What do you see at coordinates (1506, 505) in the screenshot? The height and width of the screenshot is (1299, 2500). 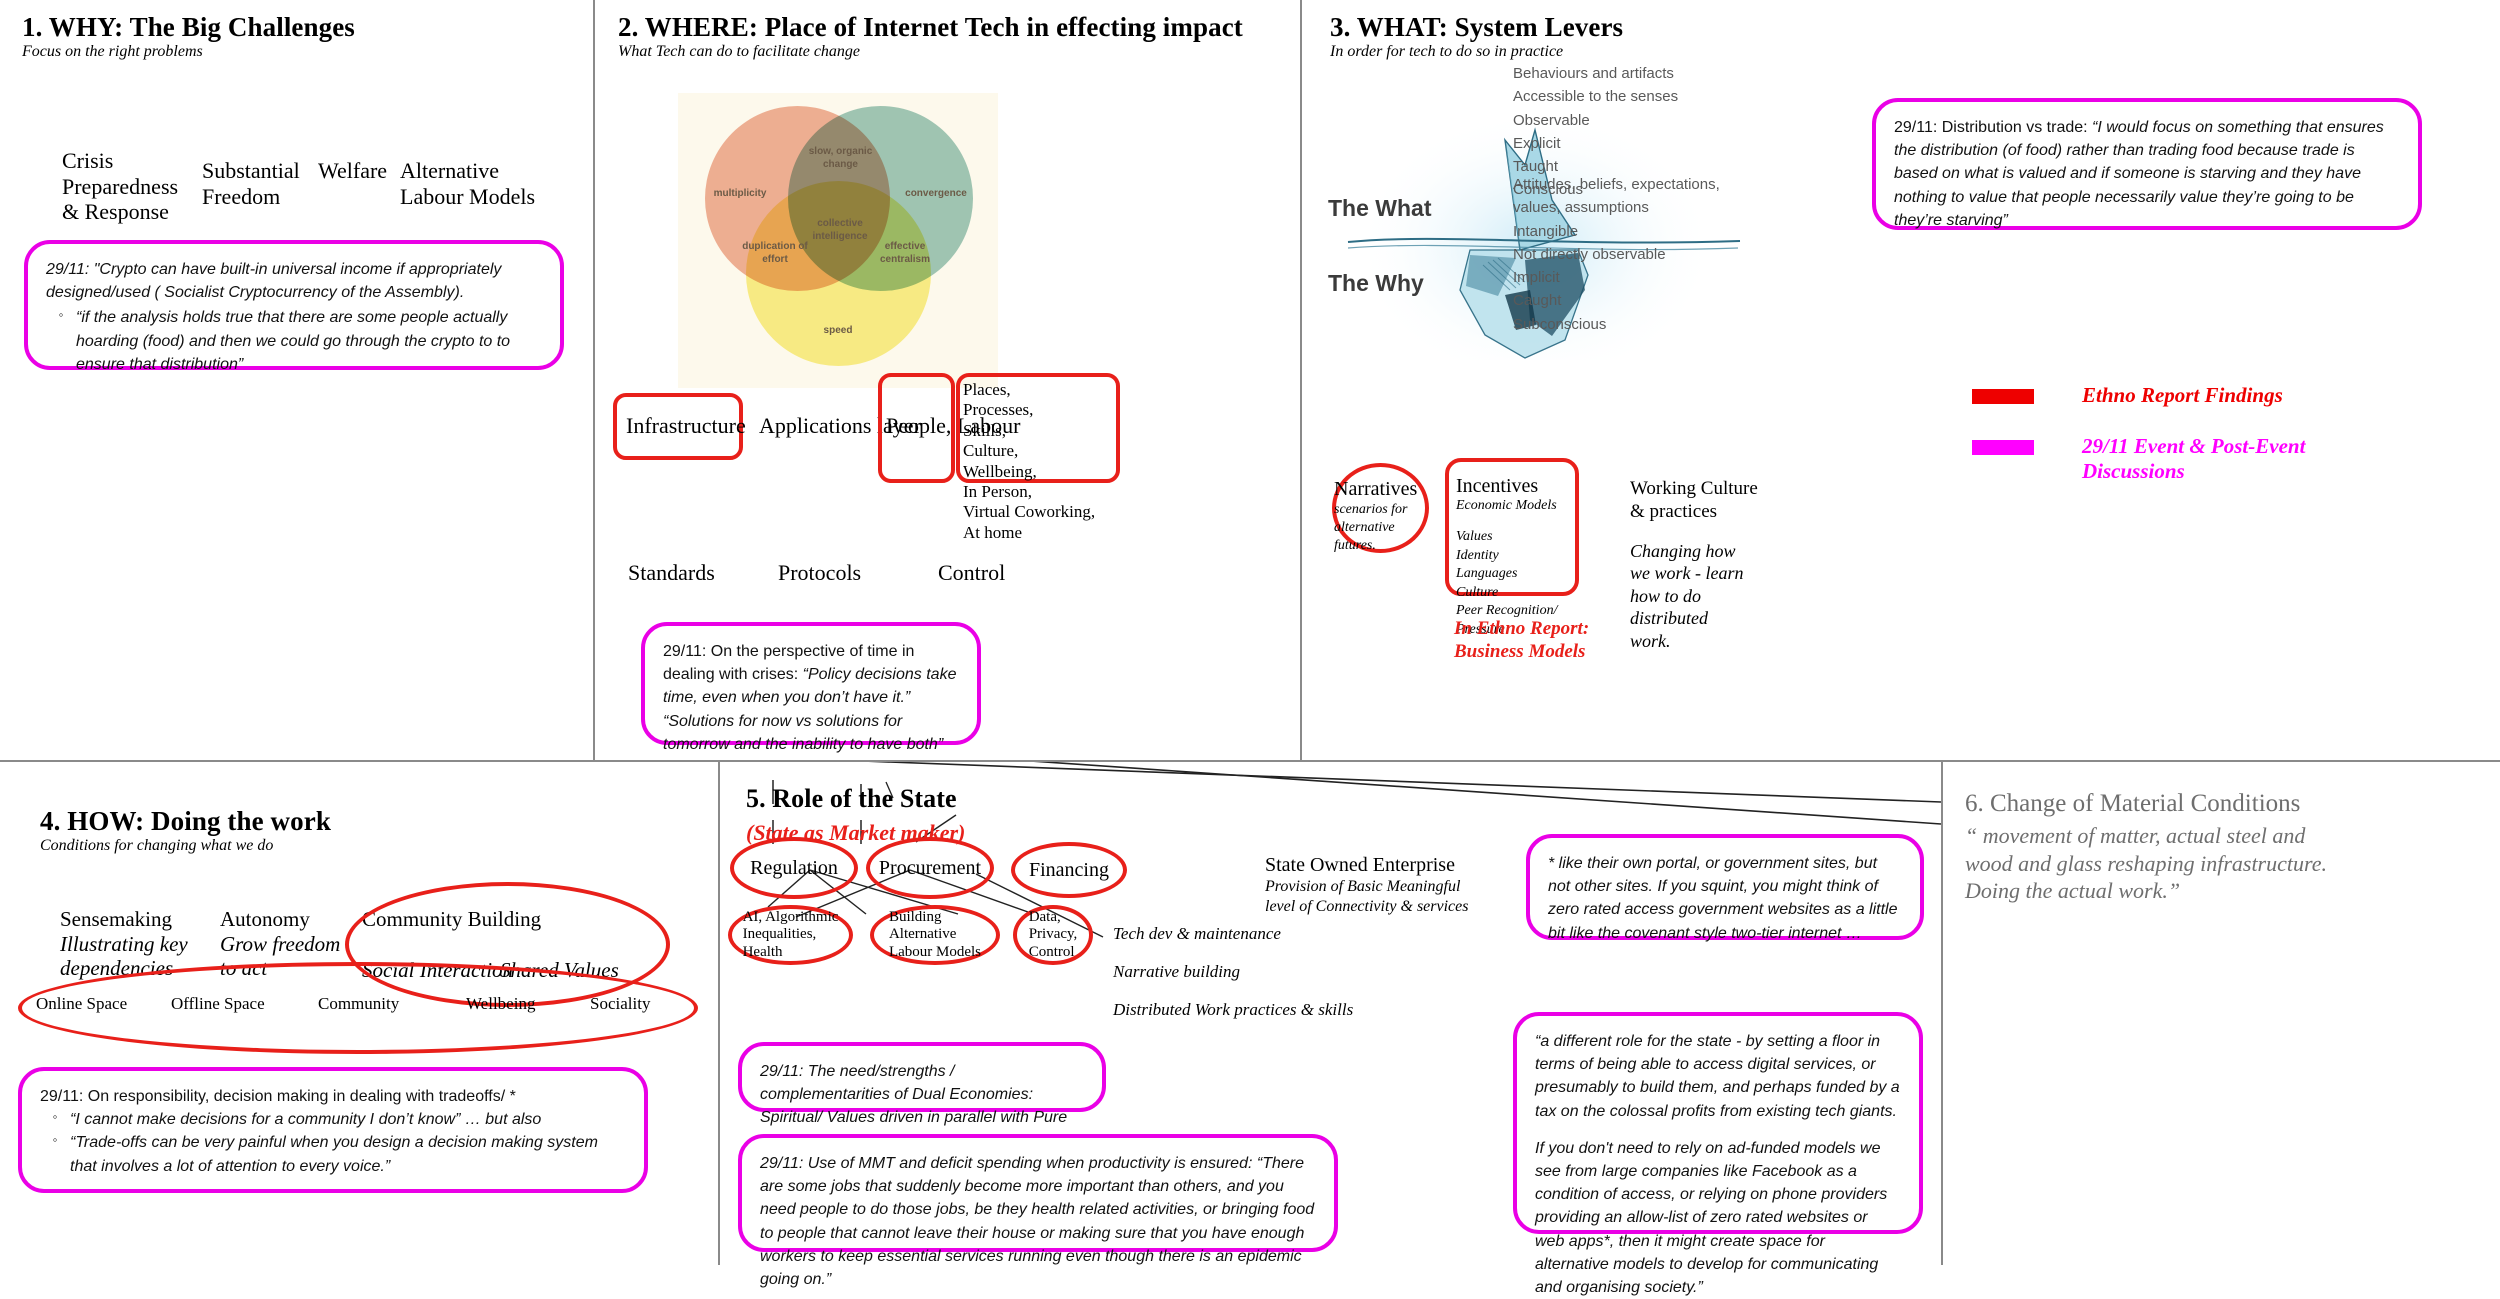 I see `incentives-subtitle: Economic Models` at bounding box center [1506, 505].